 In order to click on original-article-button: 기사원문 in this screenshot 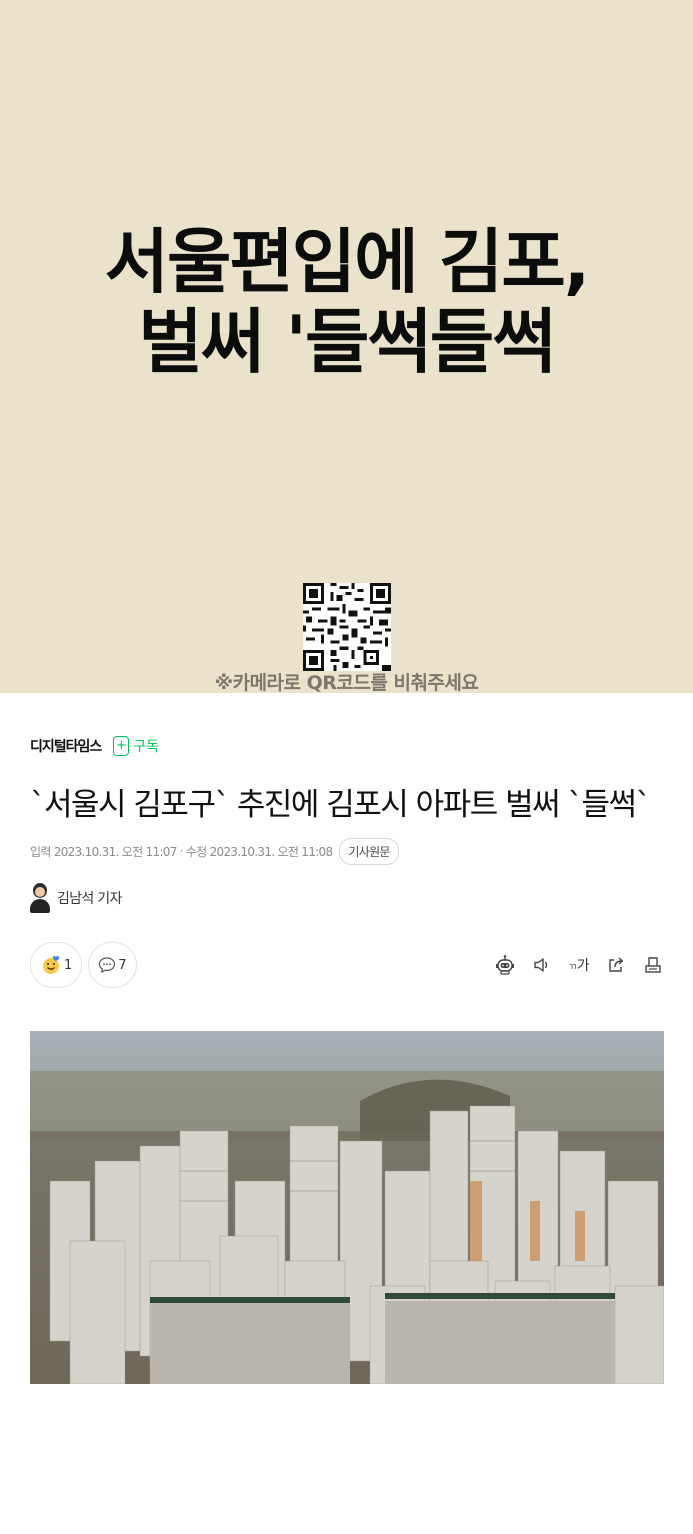, I will do `click(369, 851)`.